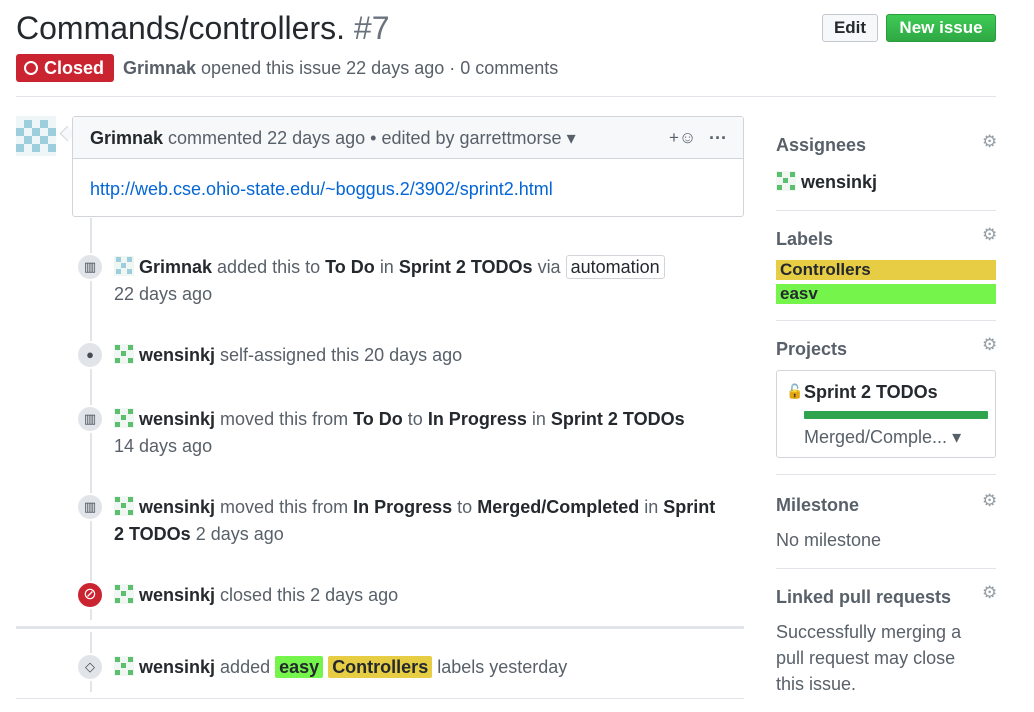 The height and width of the screenshot is (712, 1034). I want to click on project-column-select: Merged/Comple... ▾, so click(882, 437).